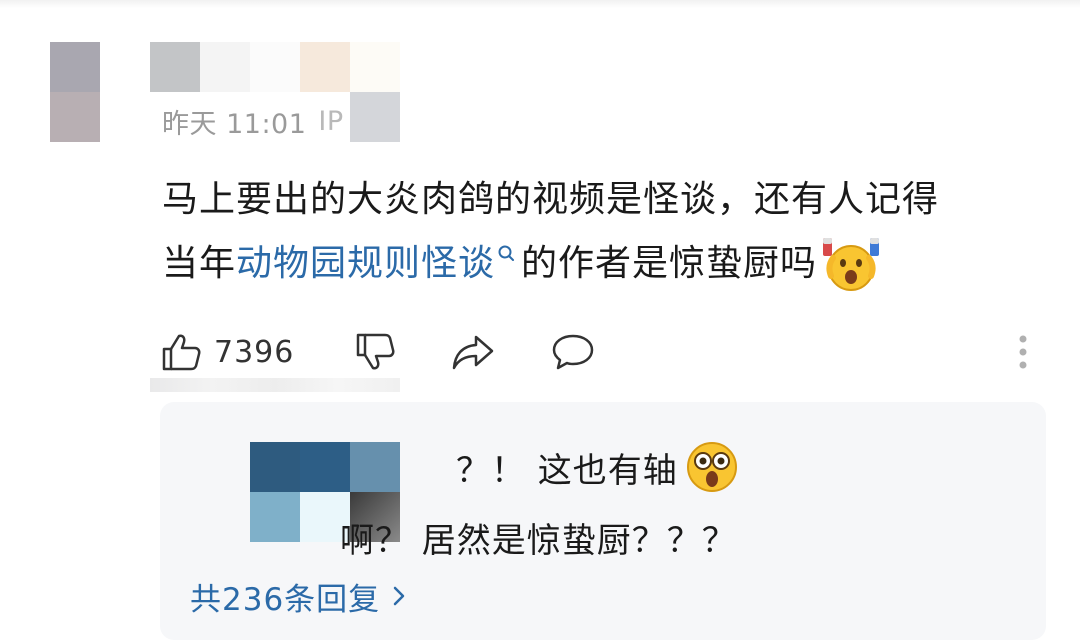  Describe the element at coordinates (199, 263) in the screenshot. I see `comment-text-2-prefix: 当年` at that location.